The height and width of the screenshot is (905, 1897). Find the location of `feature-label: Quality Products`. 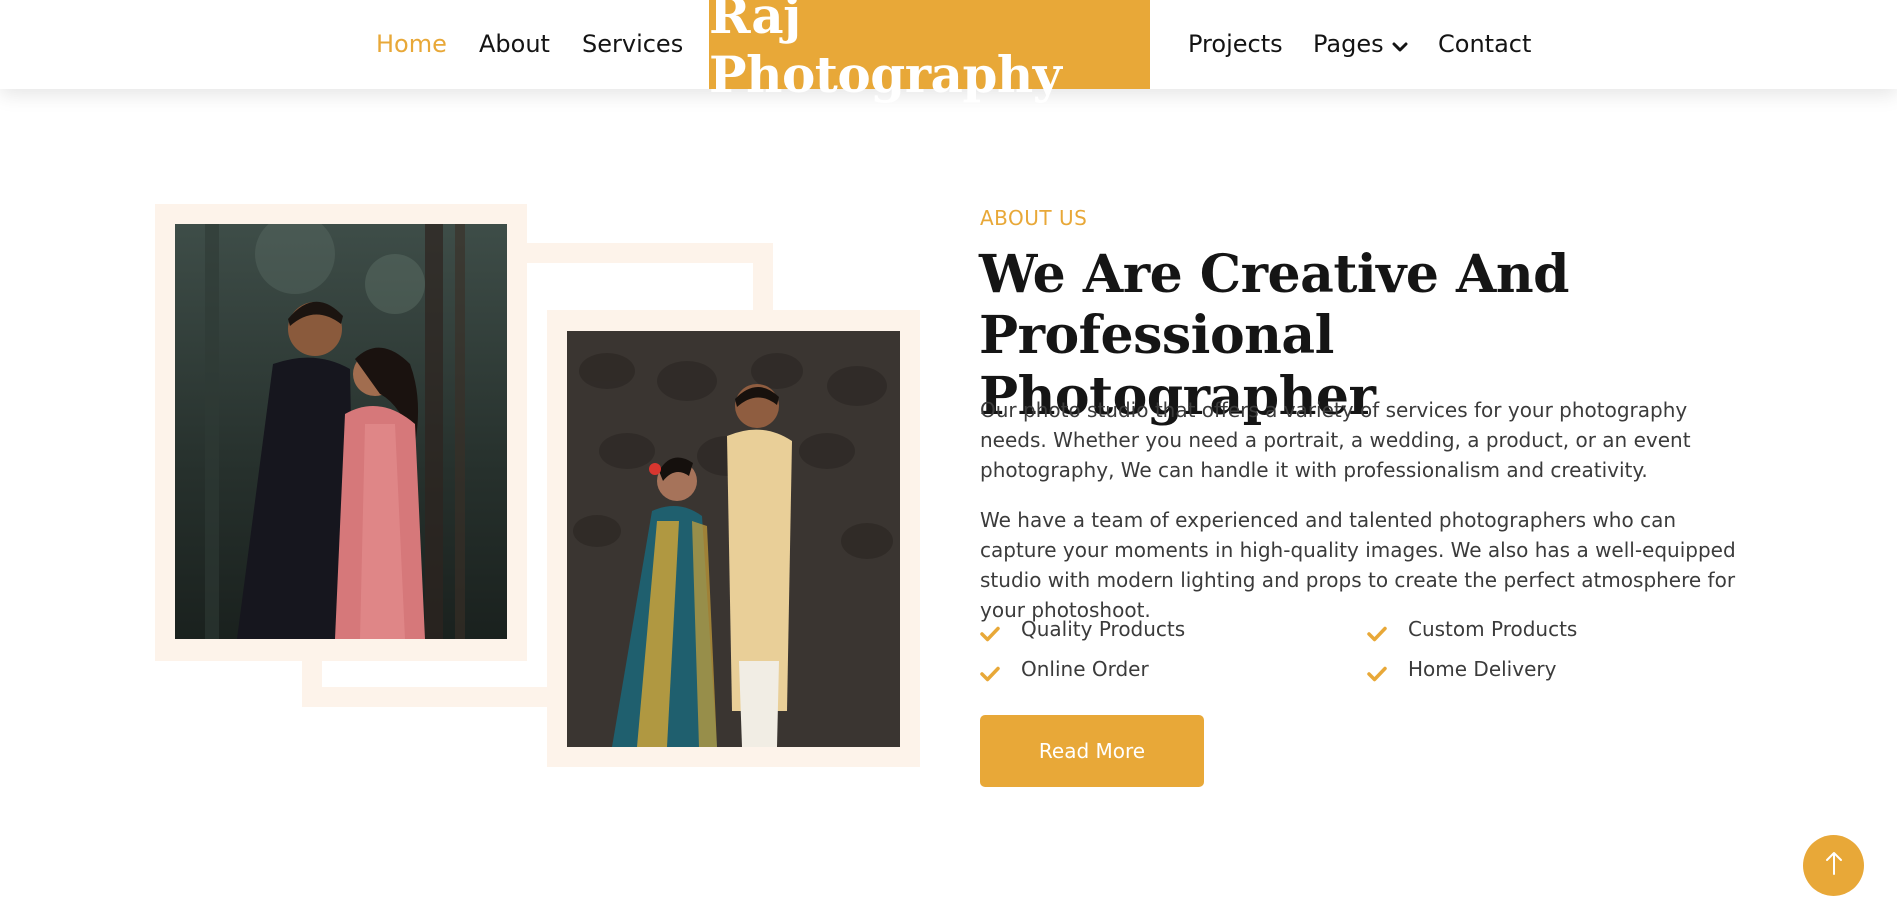

feature-label: Quality Products is located at coordinates (1103, 629).